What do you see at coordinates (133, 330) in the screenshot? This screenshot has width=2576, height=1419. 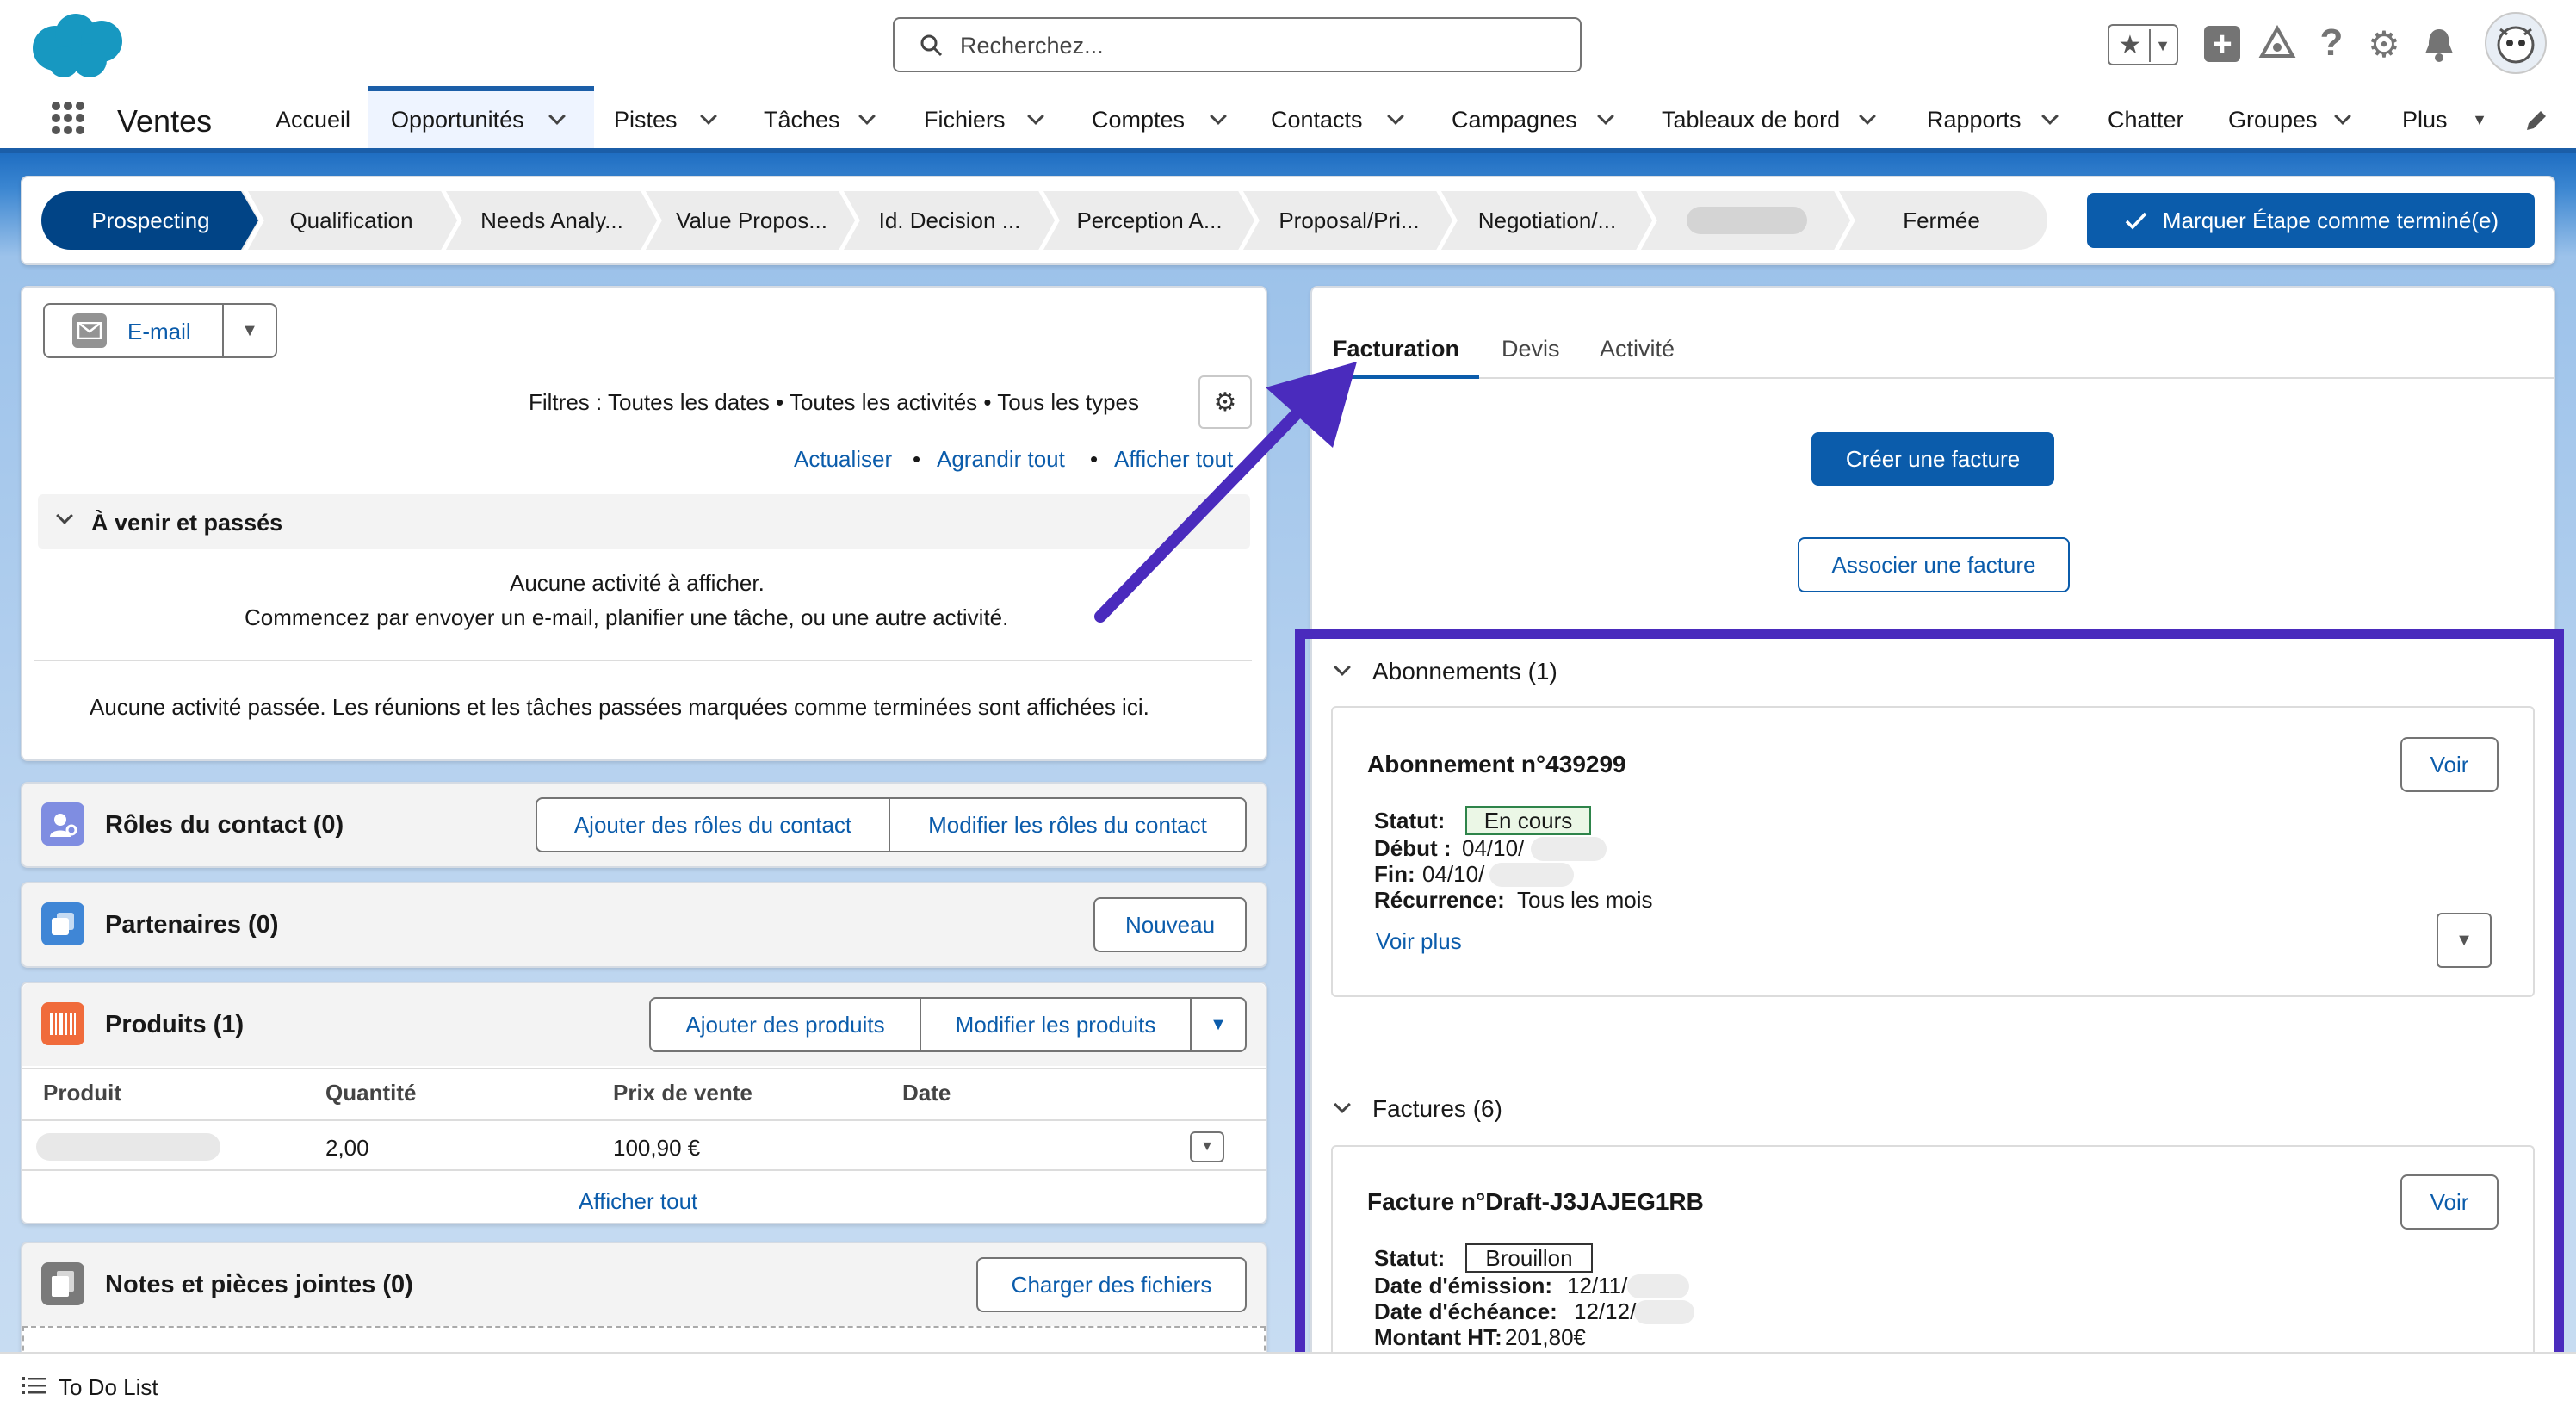 I see `email-button: E-mail` at bounding box center [133, 330].